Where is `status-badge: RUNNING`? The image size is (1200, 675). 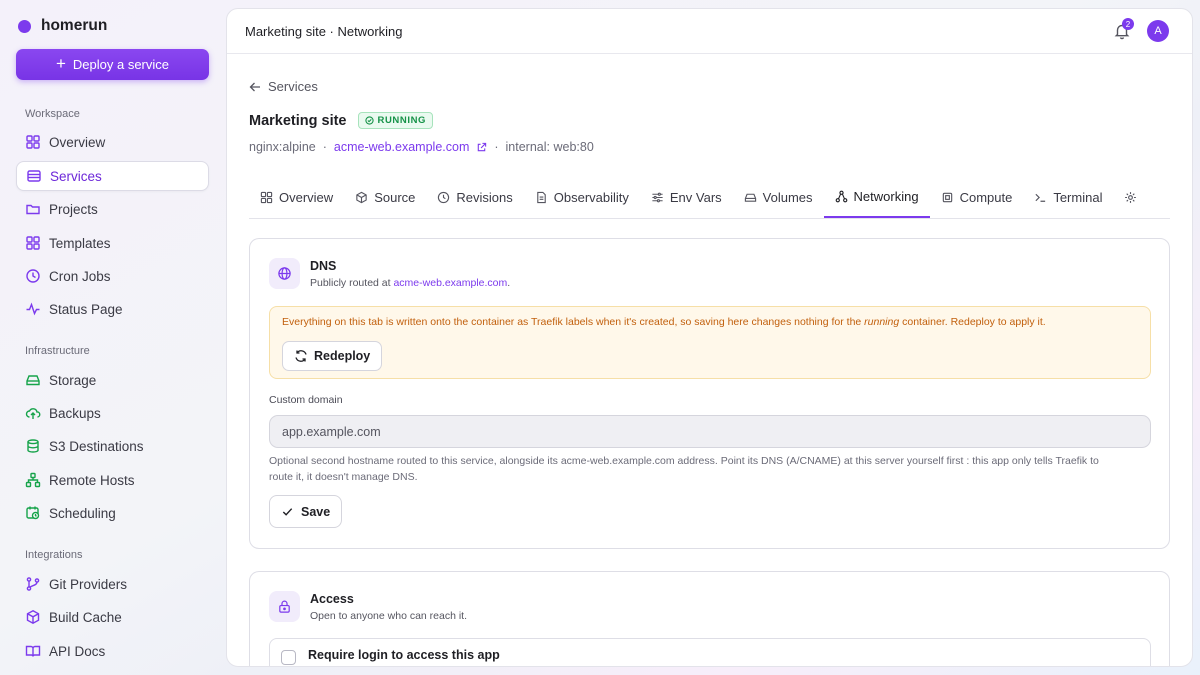
status-badge: RUNNING is located at coordinates (395, 120).